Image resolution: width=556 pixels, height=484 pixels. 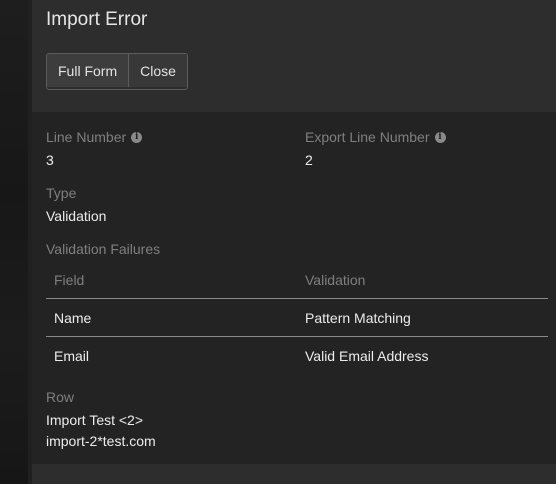 What do you see at coordinates (72, 355) in the screenshot?
I see `table-cell-field: Email` at bounding box center [72, 355].